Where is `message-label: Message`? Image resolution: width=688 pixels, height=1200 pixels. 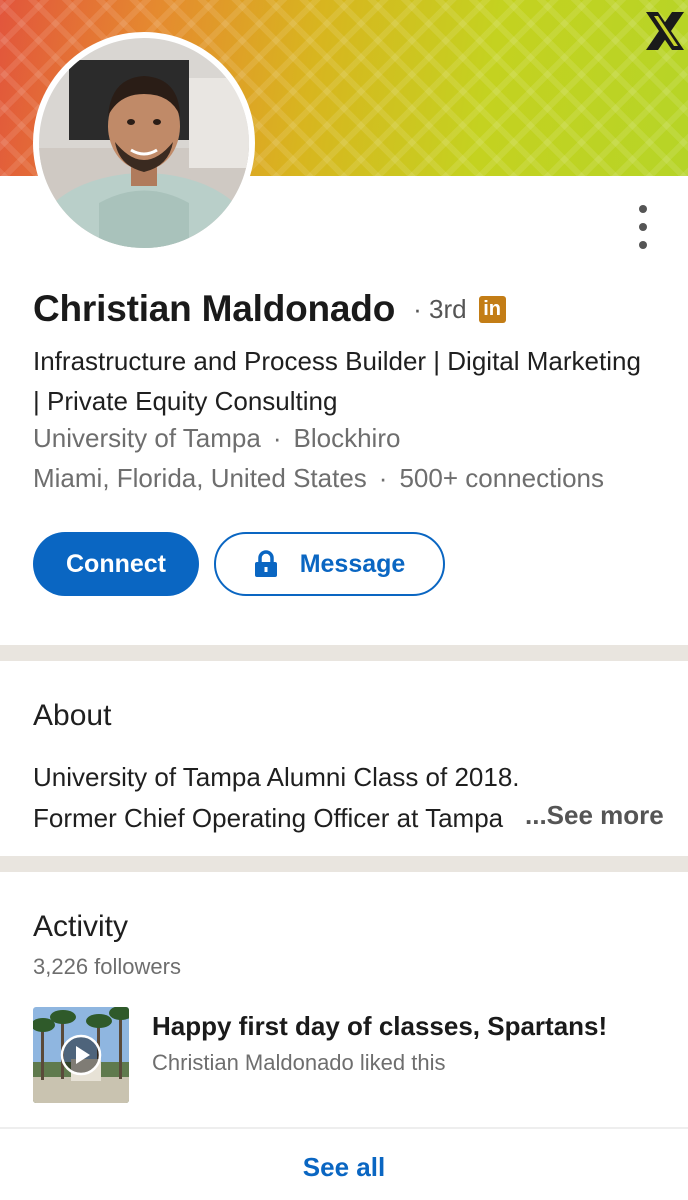 message-label: Message is located at coordinates (352, 563).